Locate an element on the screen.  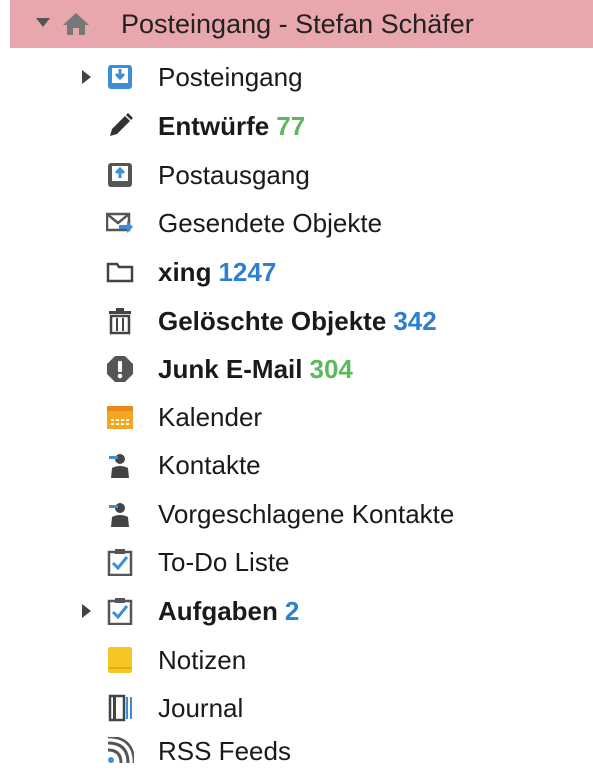
collapse-arrow-icon is located at coordinates (43, 22).